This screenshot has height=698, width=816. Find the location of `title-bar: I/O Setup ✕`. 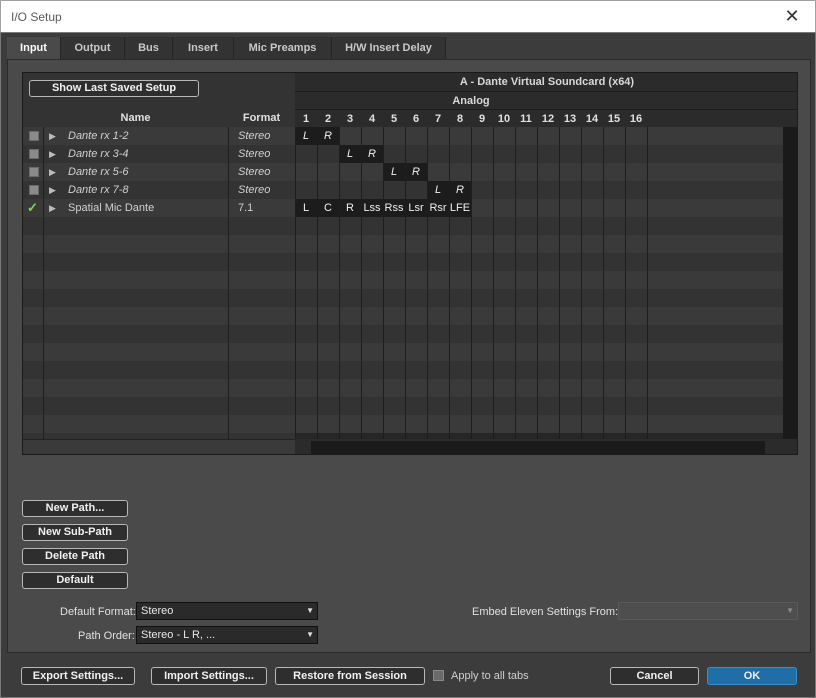

title-bar: I/O Setup ✕ is located at coordinates (408, 16).